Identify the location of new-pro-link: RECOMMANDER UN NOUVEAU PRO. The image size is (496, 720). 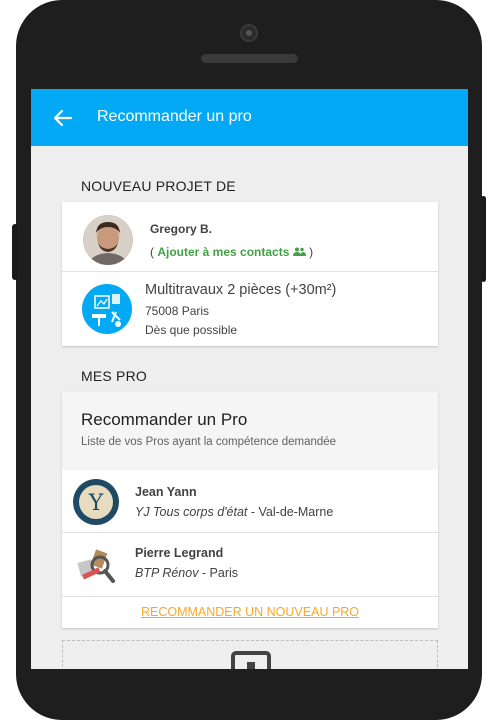
(250, 612).